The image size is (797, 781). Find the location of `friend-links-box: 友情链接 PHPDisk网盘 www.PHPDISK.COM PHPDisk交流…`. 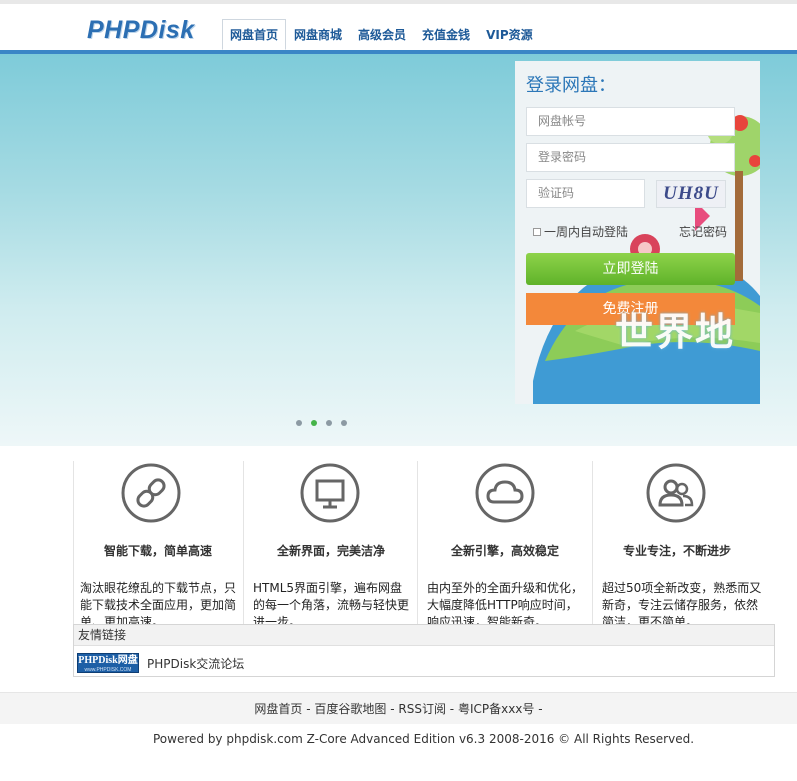

friend-links-box: 友情链接 PHPDisk网盘 www.PHPDISK.COM PHPDisk交流… is located at coordinates (424, 650).